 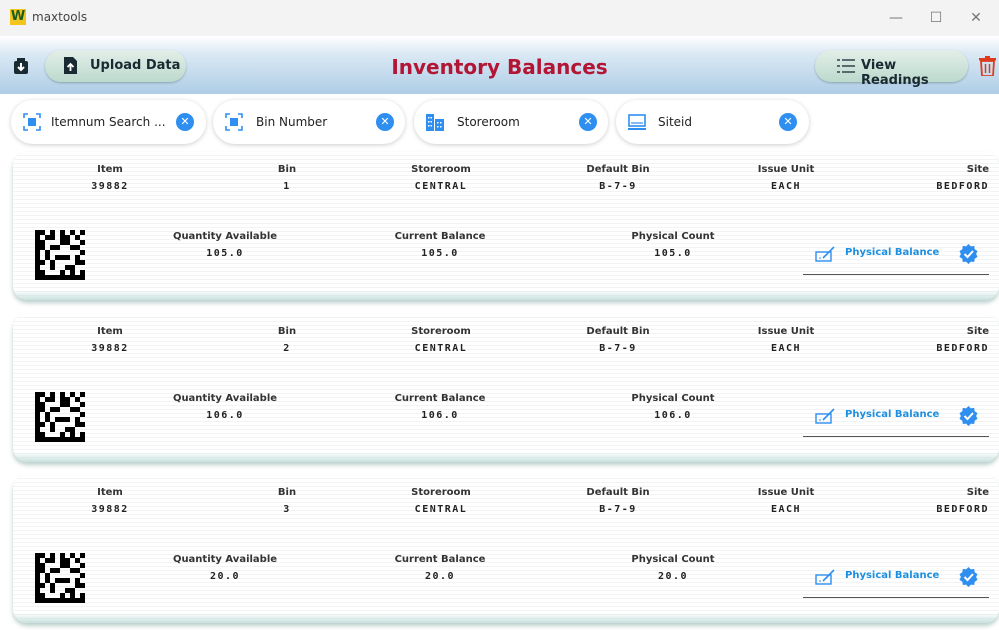 What do you see at coordinates (225, 245) in the screenshot?
I see `qty-field: Quantity Available 105.0` at bounding box center [225, 245].